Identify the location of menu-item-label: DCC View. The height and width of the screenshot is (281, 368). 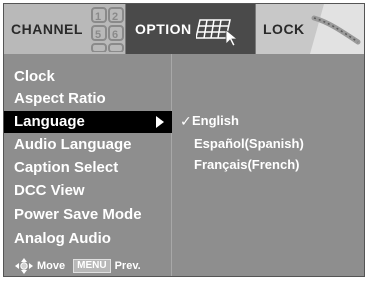
(49, 190).